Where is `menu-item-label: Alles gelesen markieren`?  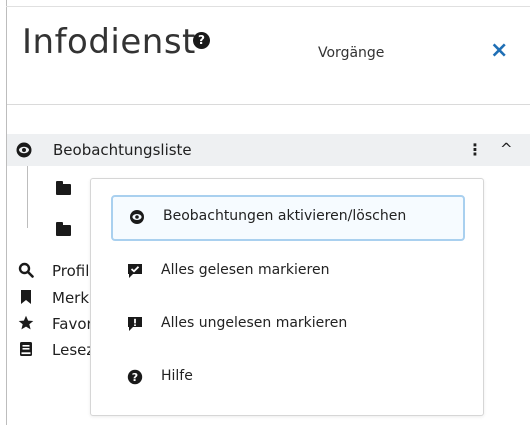
menu-item-label: Alles gelesen markieren is located at coordinates (245, 270).